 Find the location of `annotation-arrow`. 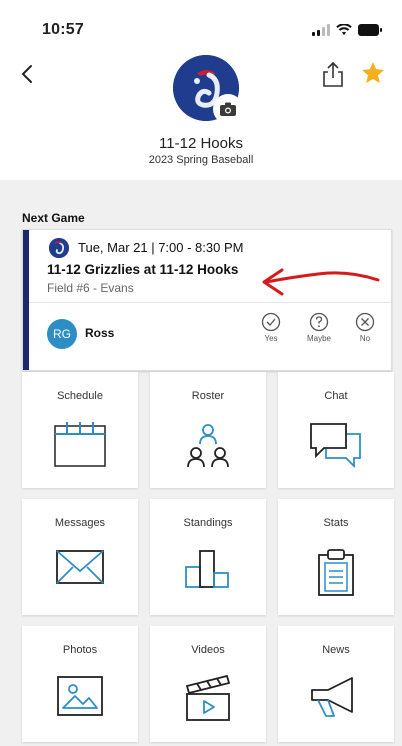

annotation-arrow is located at coordinates (321, 282).